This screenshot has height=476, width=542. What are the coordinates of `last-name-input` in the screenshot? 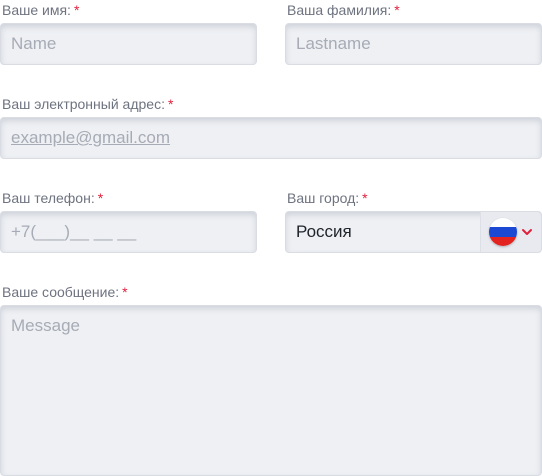 It's located at (413, 44).